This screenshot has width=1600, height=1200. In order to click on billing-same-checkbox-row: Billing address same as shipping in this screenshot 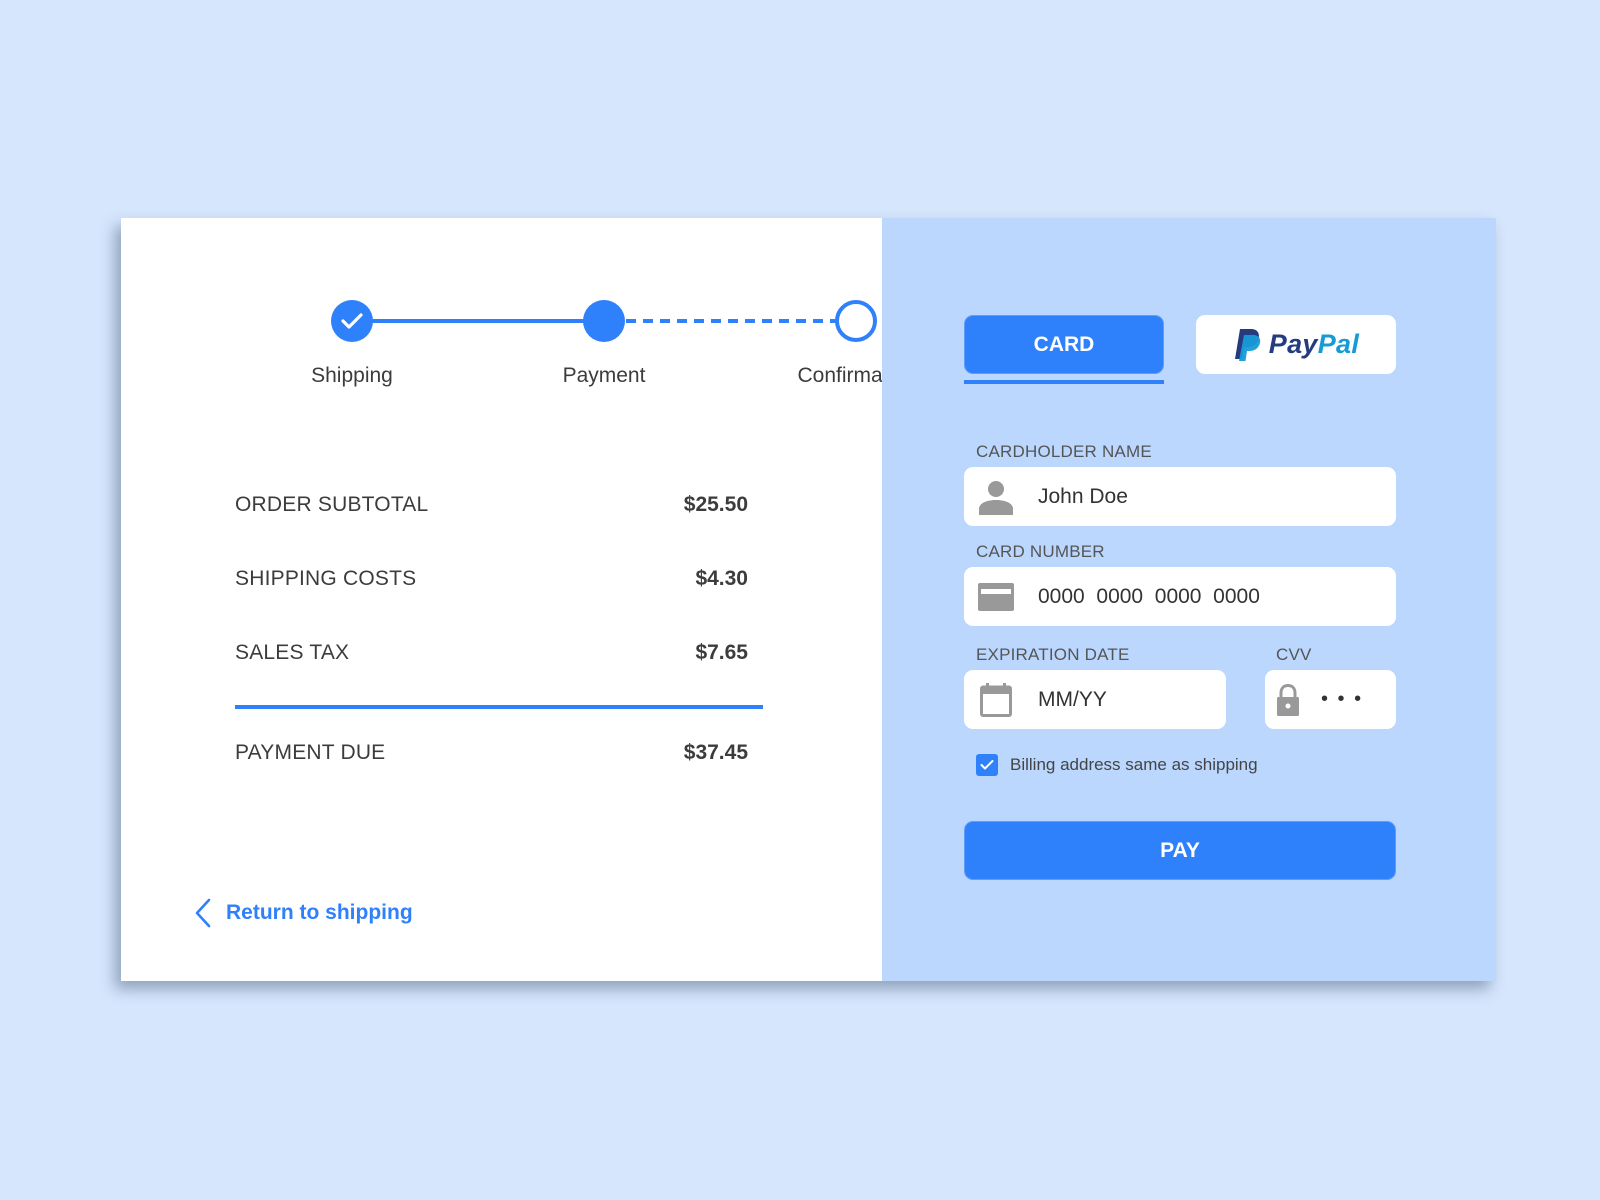, I will do `click(1117, 765)`.